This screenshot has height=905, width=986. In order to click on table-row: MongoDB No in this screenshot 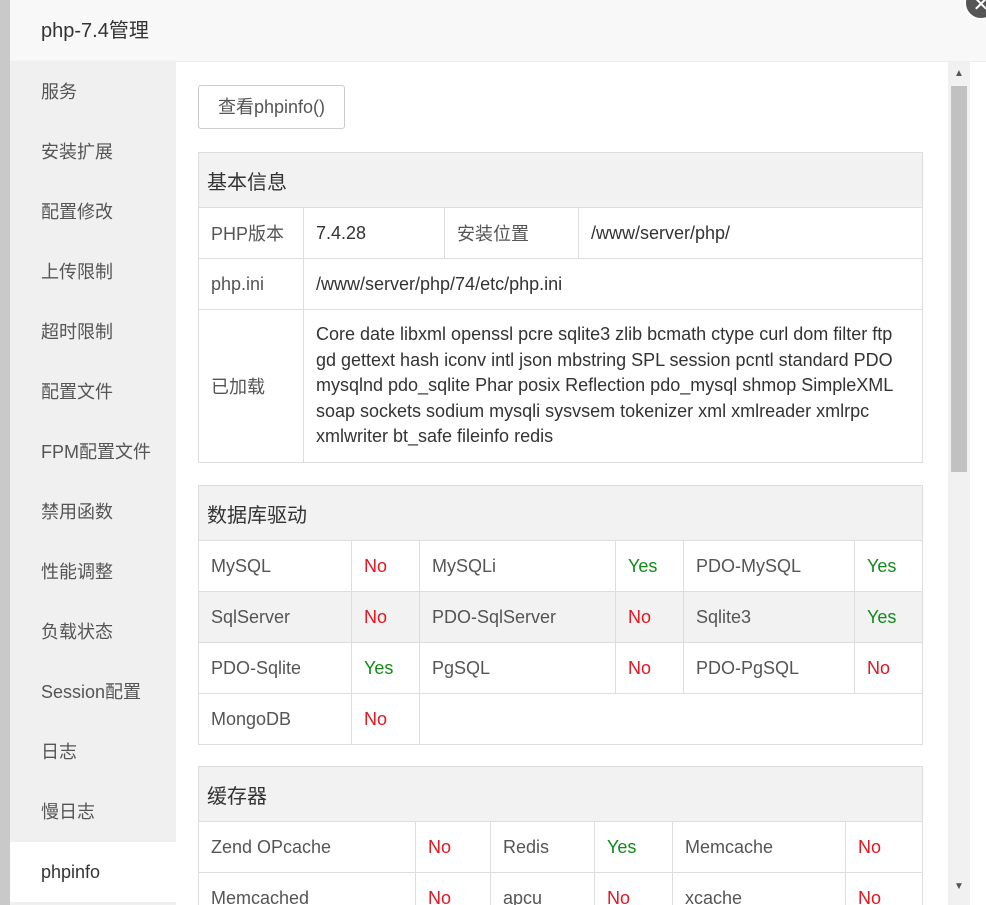, I will do `click(561, 719)`.